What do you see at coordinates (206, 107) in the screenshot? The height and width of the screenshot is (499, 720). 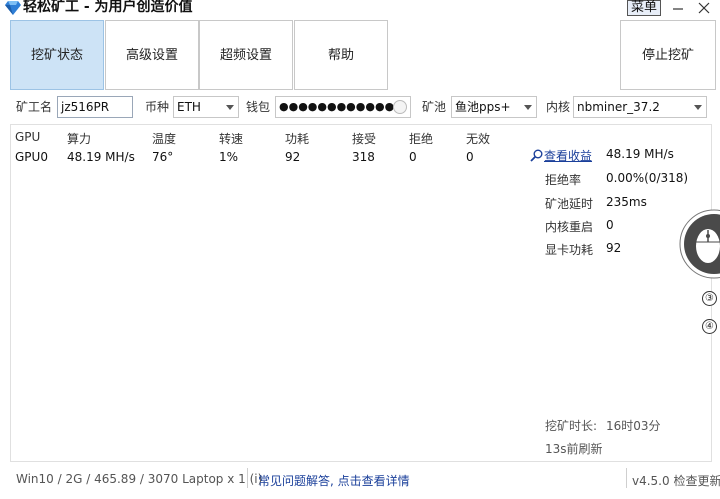 I see `coin-select: ETH` at bounding box center [206, 107].